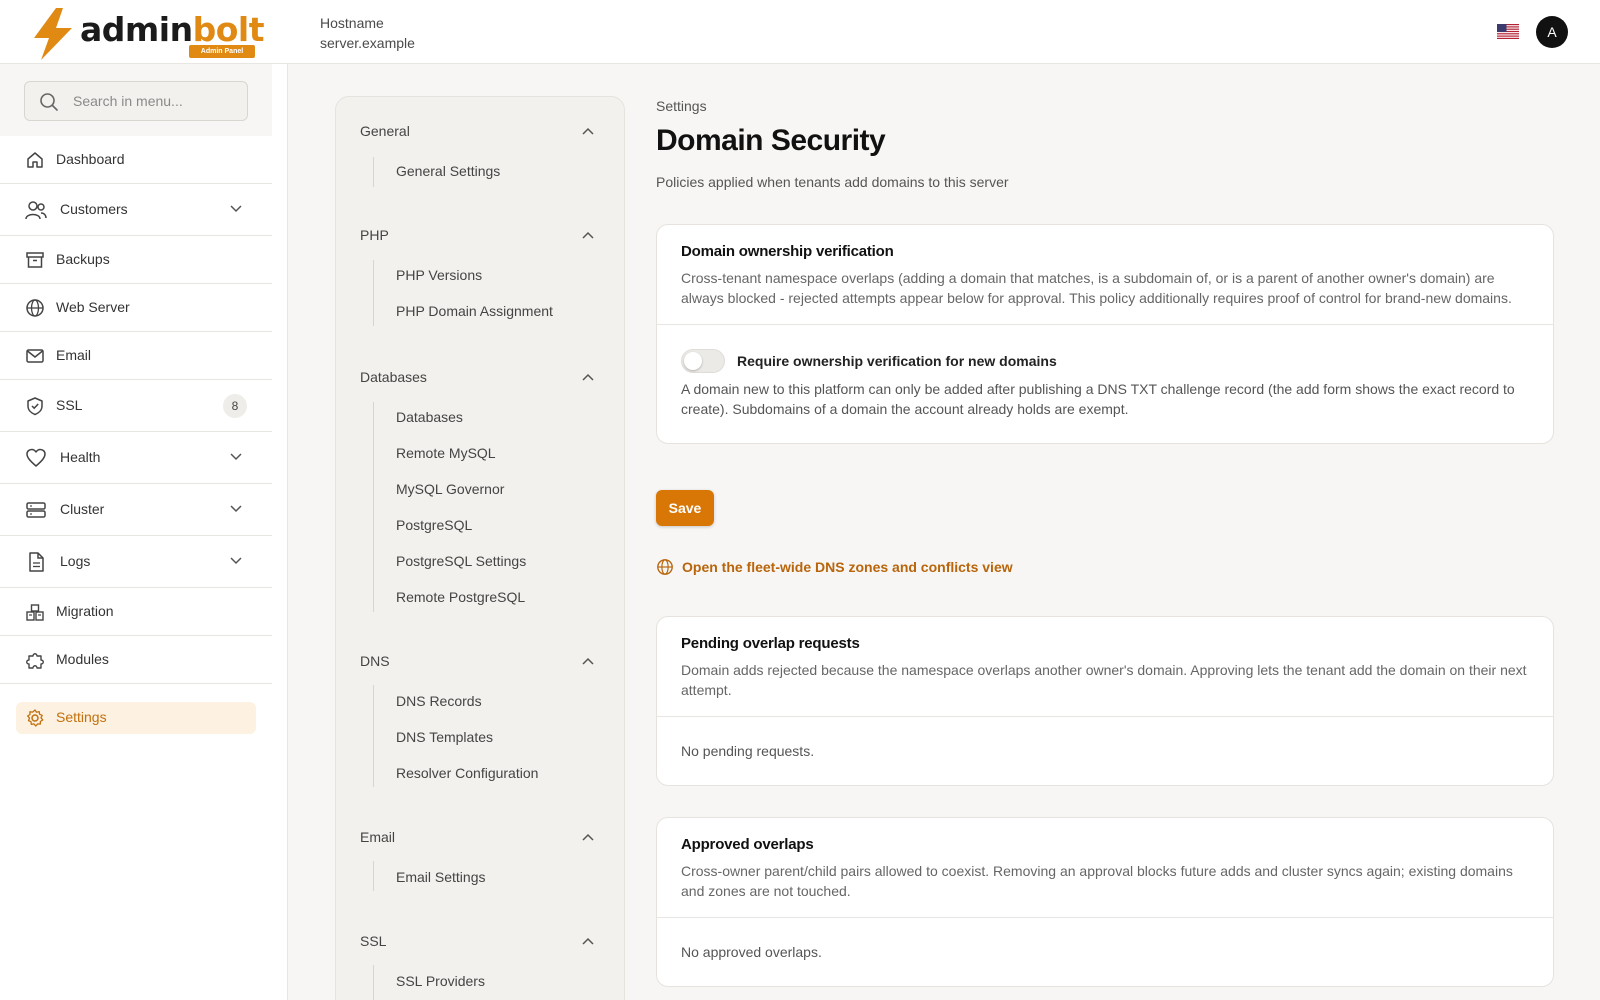  Describe the element at coordinates (136, 612) in the screenshot. I see `sidebar-item-migration: Migration` at that location.